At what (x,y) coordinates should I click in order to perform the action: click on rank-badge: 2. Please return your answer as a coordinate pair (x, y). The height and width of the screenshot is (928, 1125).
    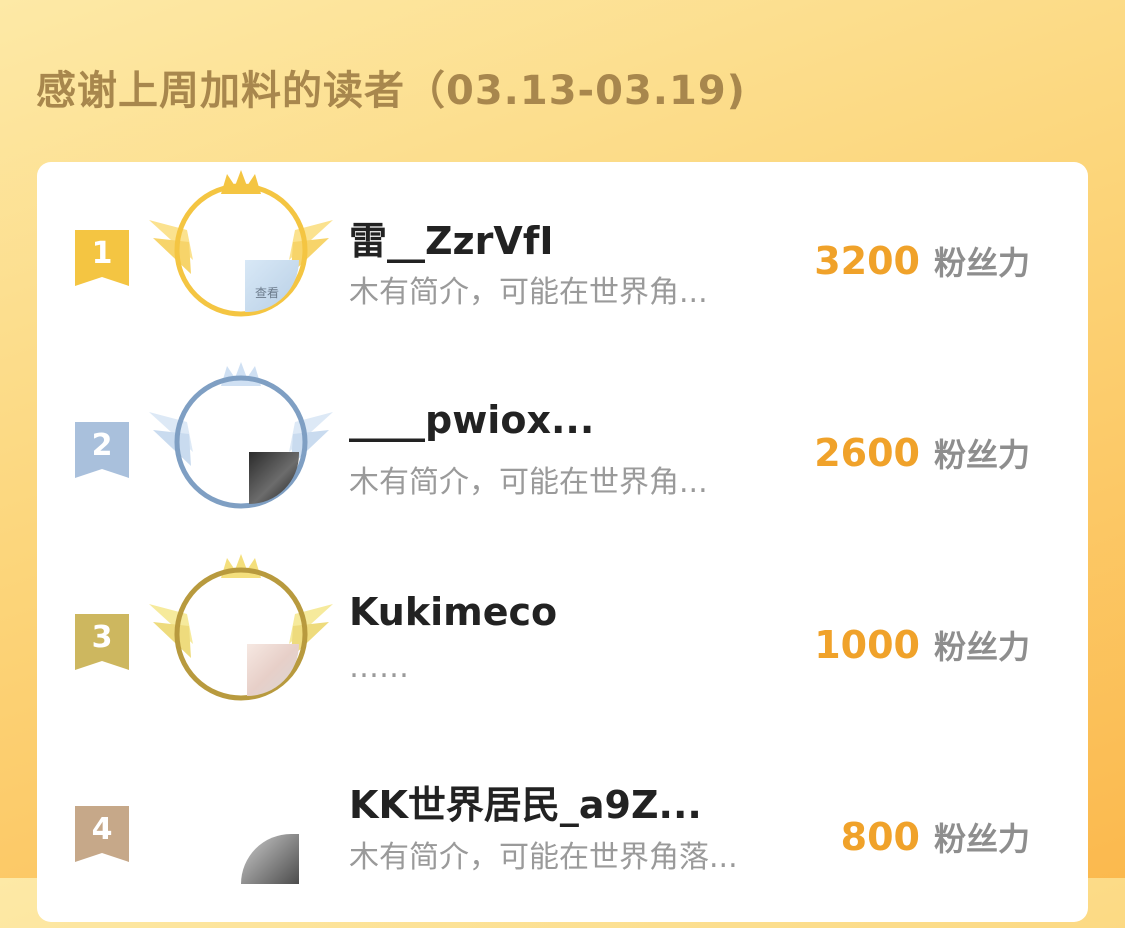
    Looking at the image, I should click on (102, 450).